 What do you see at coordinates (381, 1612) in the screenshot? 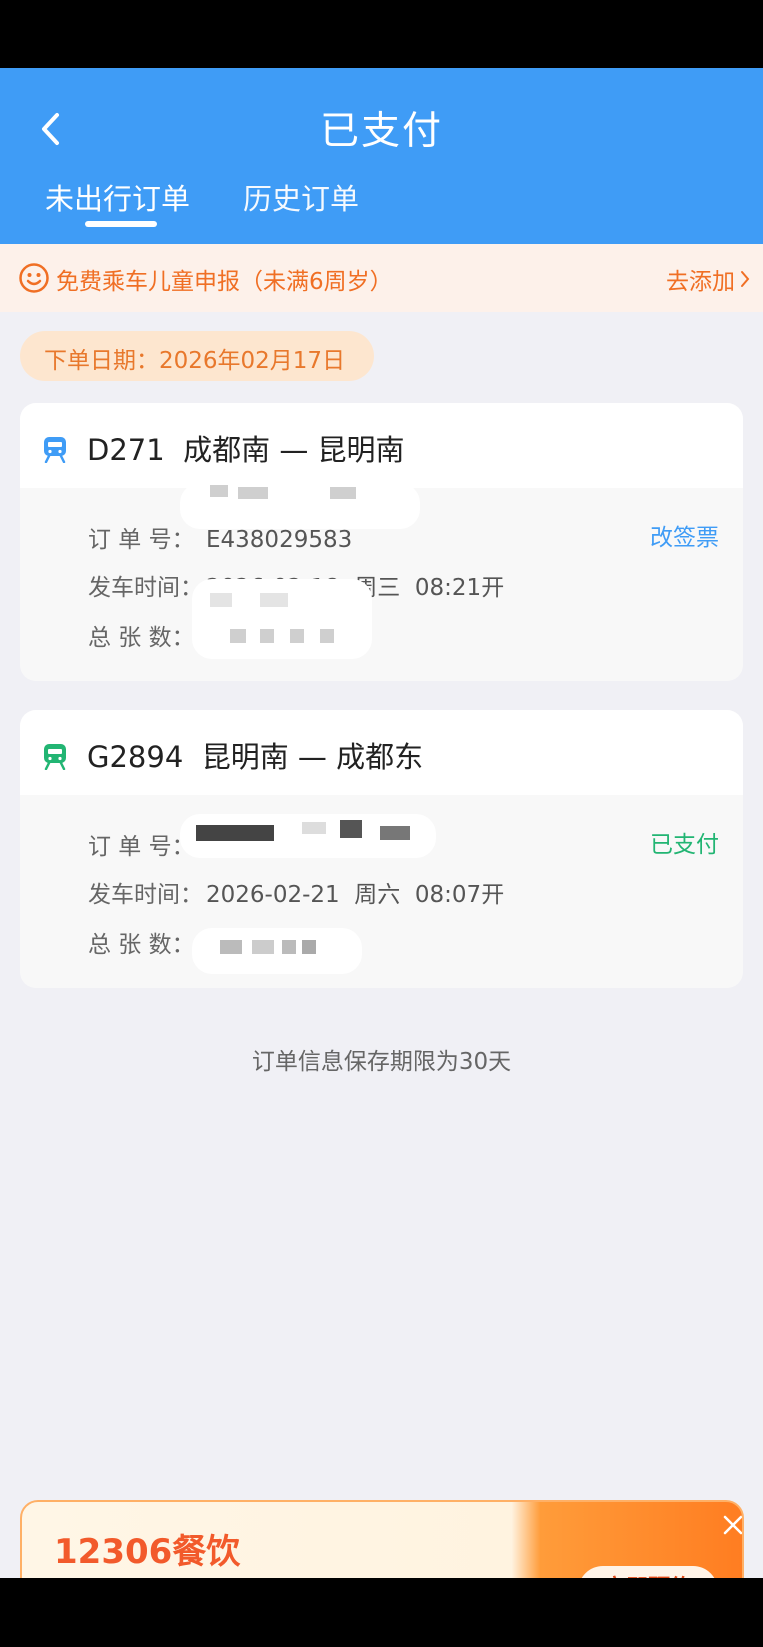
I see `navigation-bar` at bounding box center [381, 1612].